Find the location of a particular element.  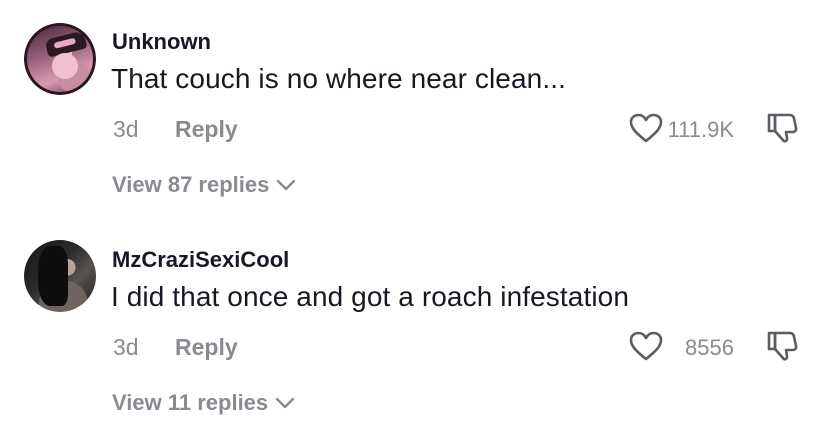

view-replies-label: View 11 replies is located at coordinates (190, 402).